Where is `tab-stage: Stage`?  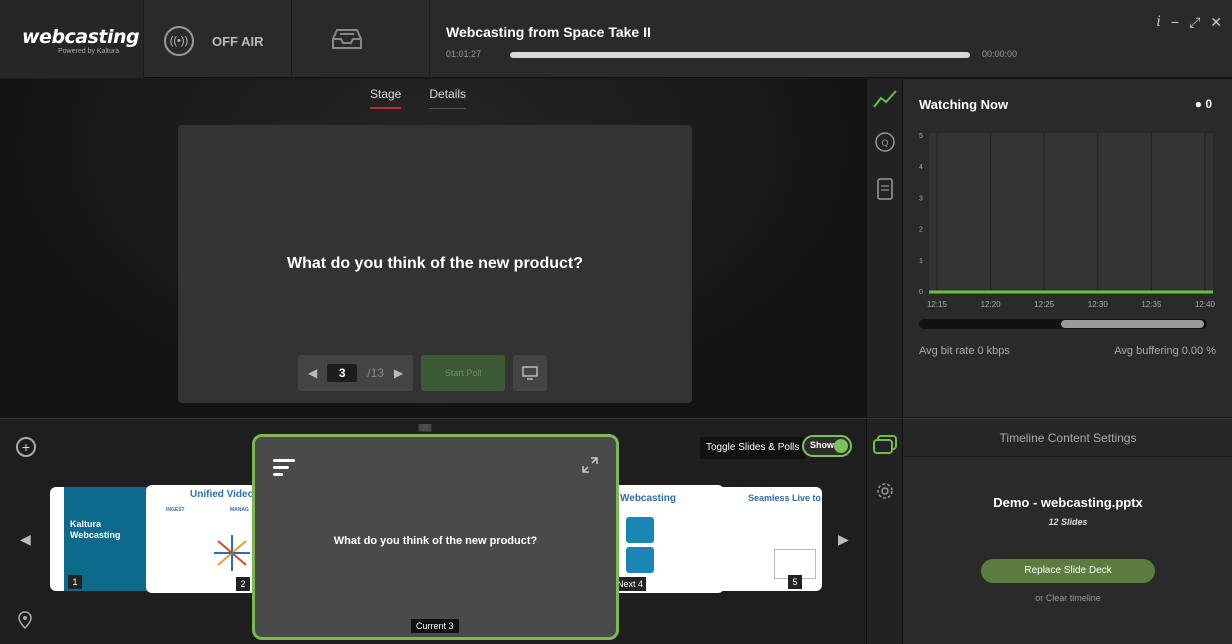
tab-stage: Stage is located at coordinates (386, 98).